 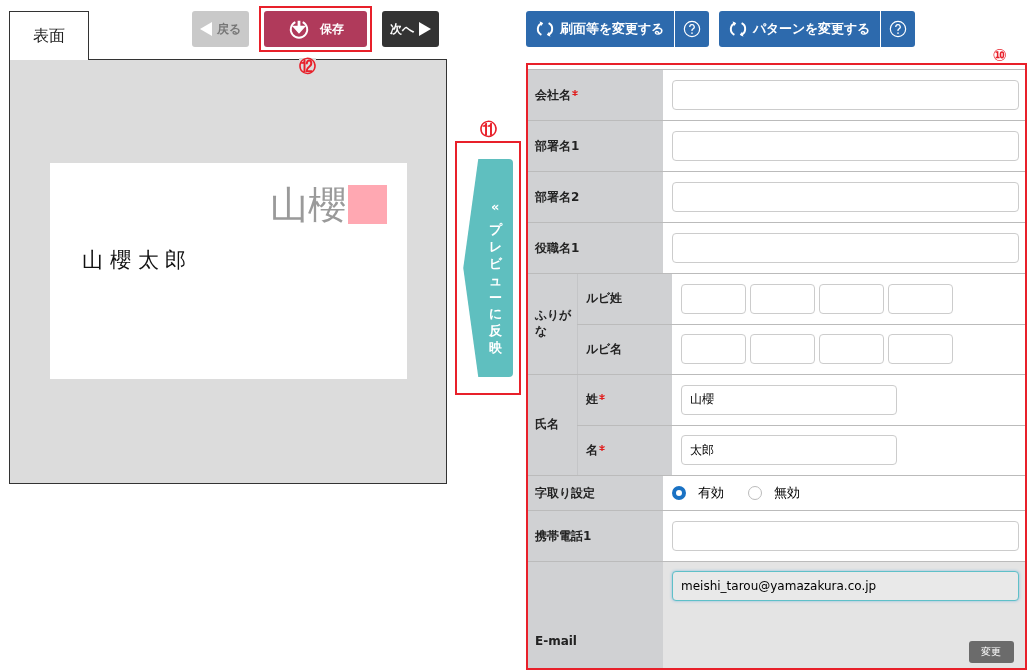 What do you see at coordinates (999, 55) in the screenshot?
I see `callout-number: ⑩` at bounding box center [999, 55].